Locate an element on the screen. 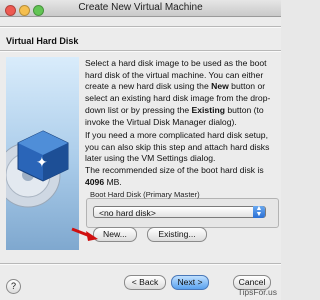 The image size is (320, 300). window-title: Create New Virtual Machine is located at coordinates (140, 7).